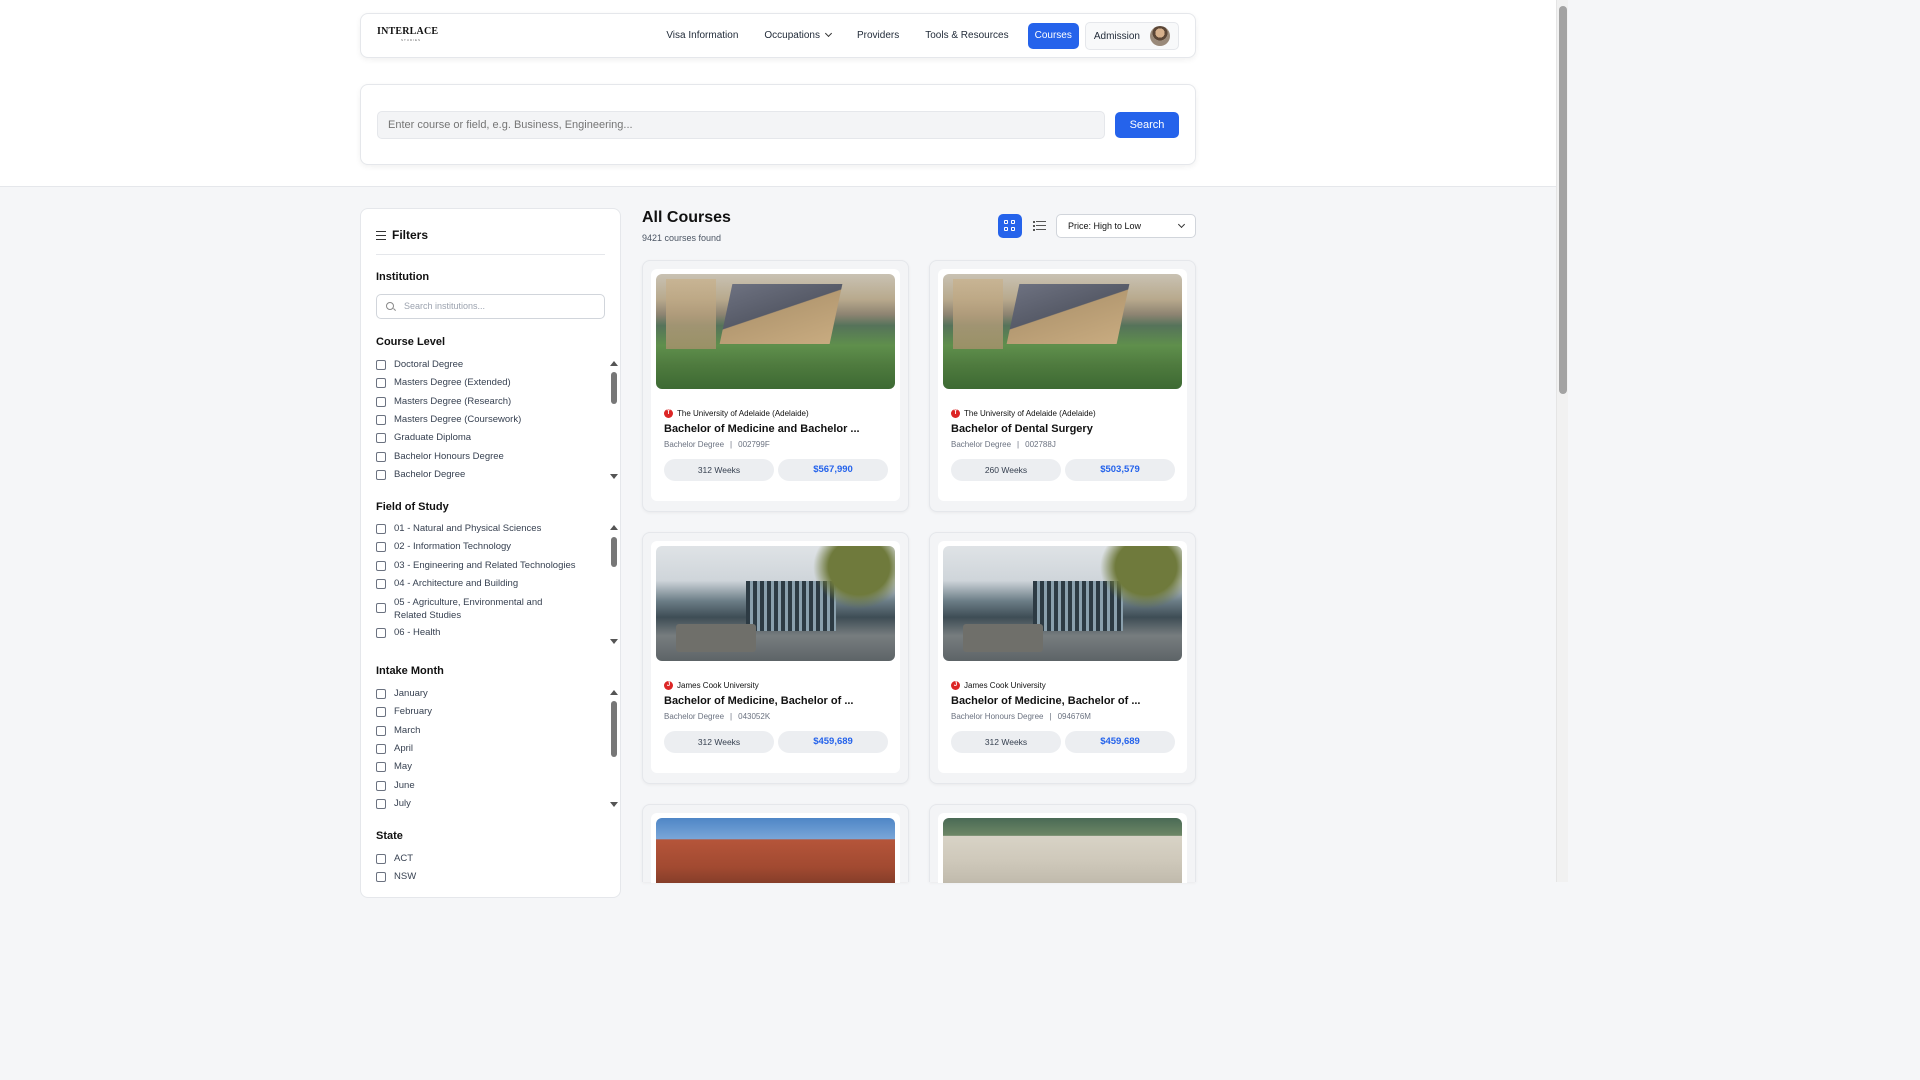  Describe the element at coordinates (736, 413) in the screenshot. I see `institution-row: T The University of Adelaide (Adelaide)` at that location.